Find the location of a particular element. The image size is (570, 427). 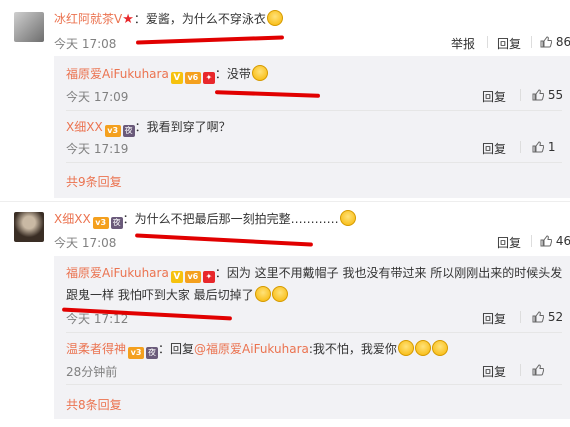

like-button: 1 is located at coordinates (543, 147).